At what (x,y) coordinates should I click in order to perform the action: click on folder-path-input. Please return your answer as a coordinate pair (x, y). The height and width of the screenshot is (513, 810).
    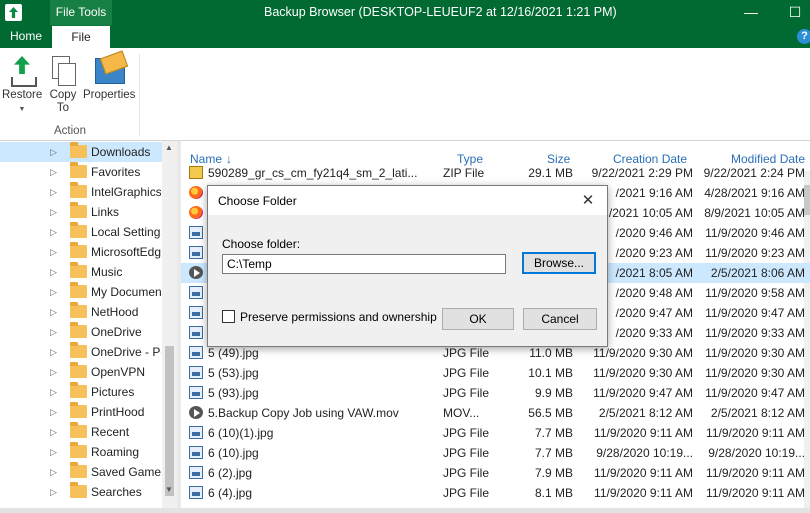
    Looking at the image, I should click on (364, 264).